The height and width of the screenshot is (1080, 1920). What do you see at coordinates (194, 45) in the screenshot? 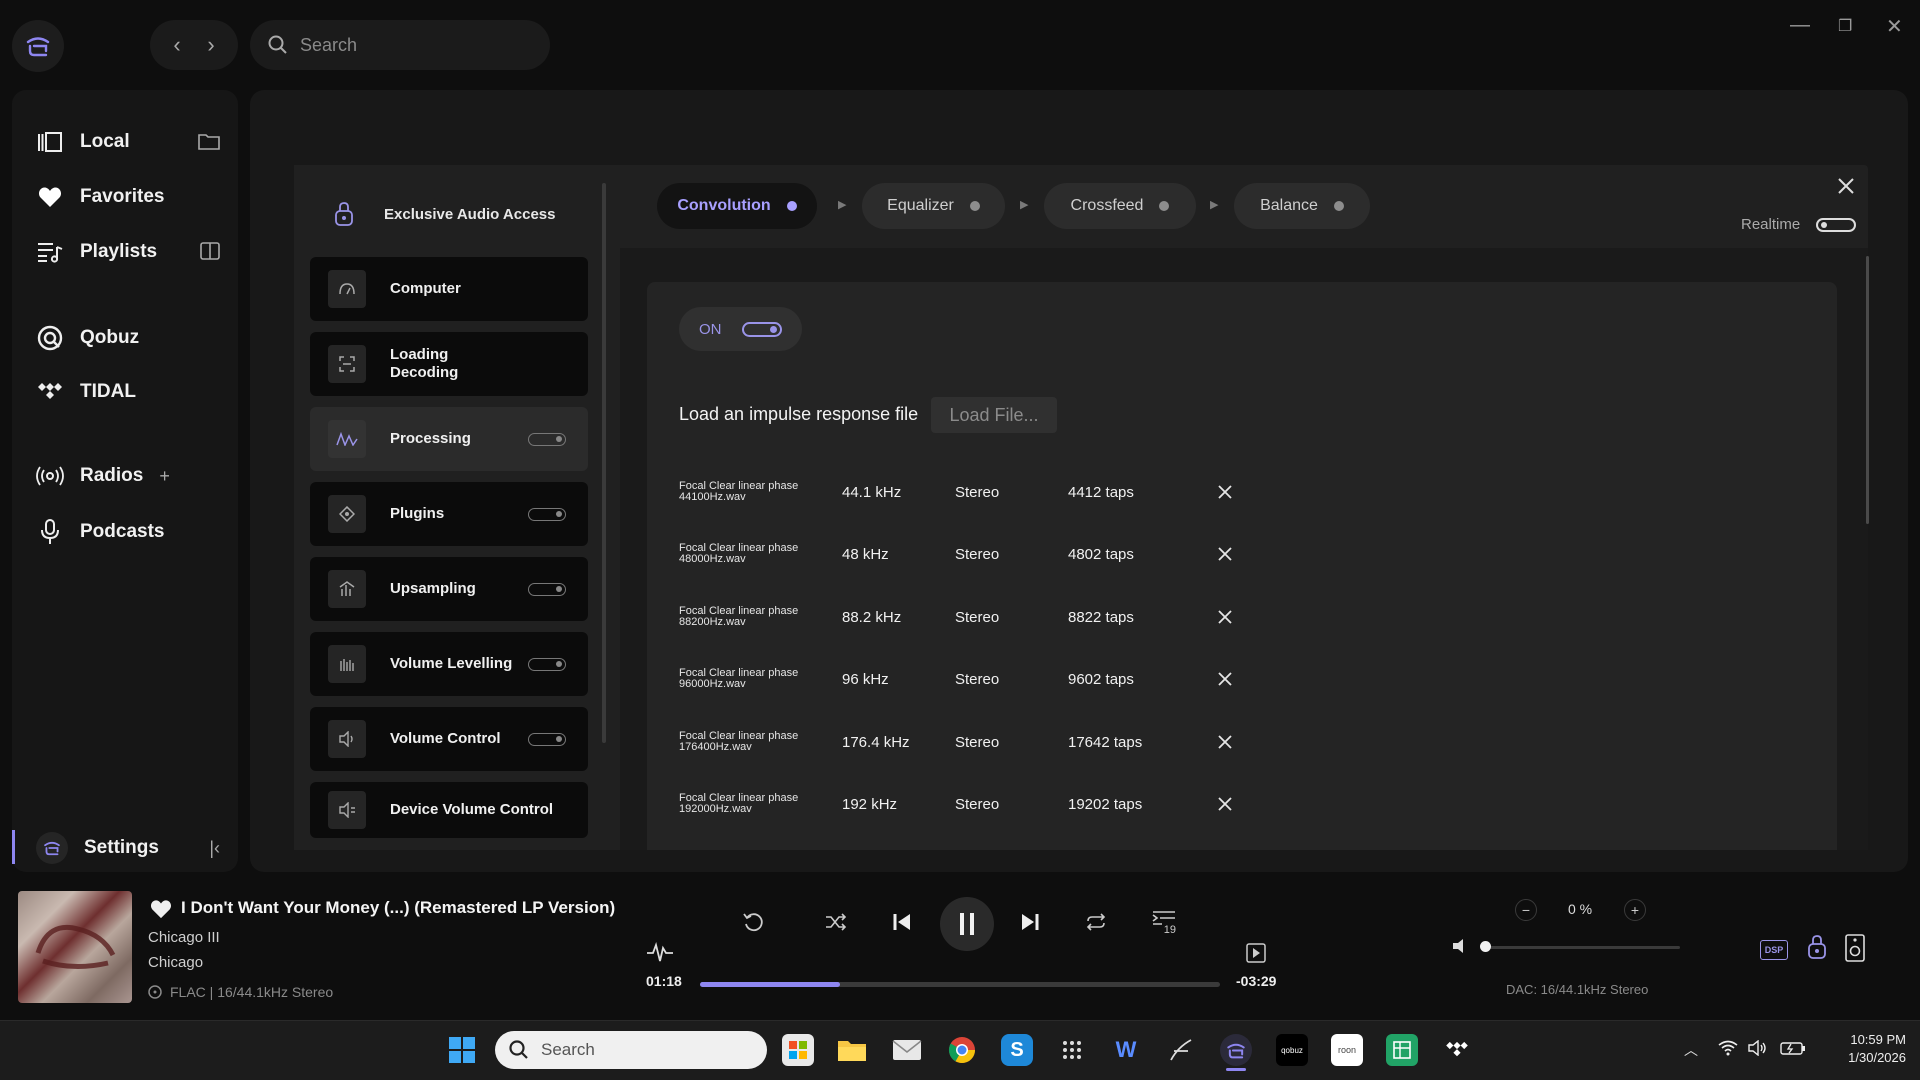
I see `history-navigation: ‹ ›` at bounding box center [194, 45].